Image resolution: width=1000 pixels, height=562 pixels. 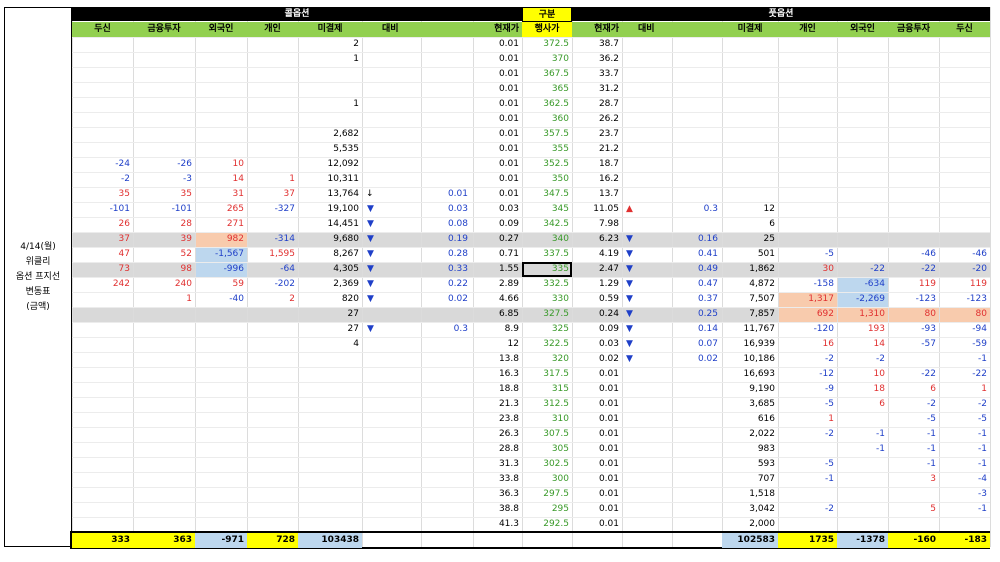 What do you see at coordinates (181, 209) in the screenshot?
I see `cell-c_fi: -101` at bounding box center [181, 209].